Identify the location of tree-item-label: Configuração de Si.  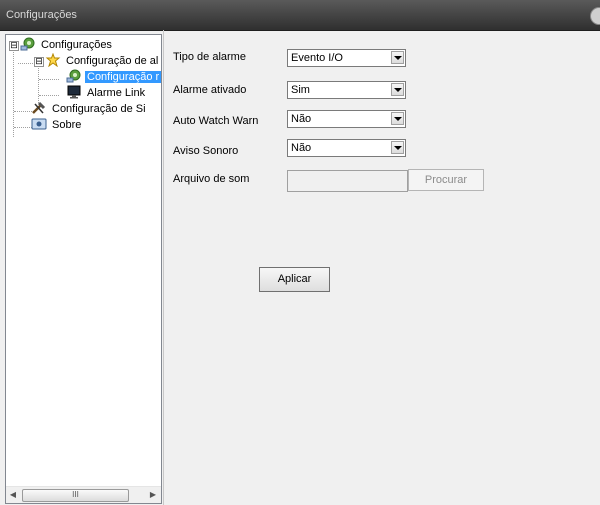
(99, 109).